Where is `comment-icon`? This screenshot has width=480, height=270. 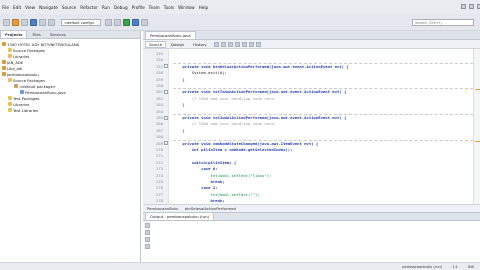
comment-icon is located at coordinates (258, 44).